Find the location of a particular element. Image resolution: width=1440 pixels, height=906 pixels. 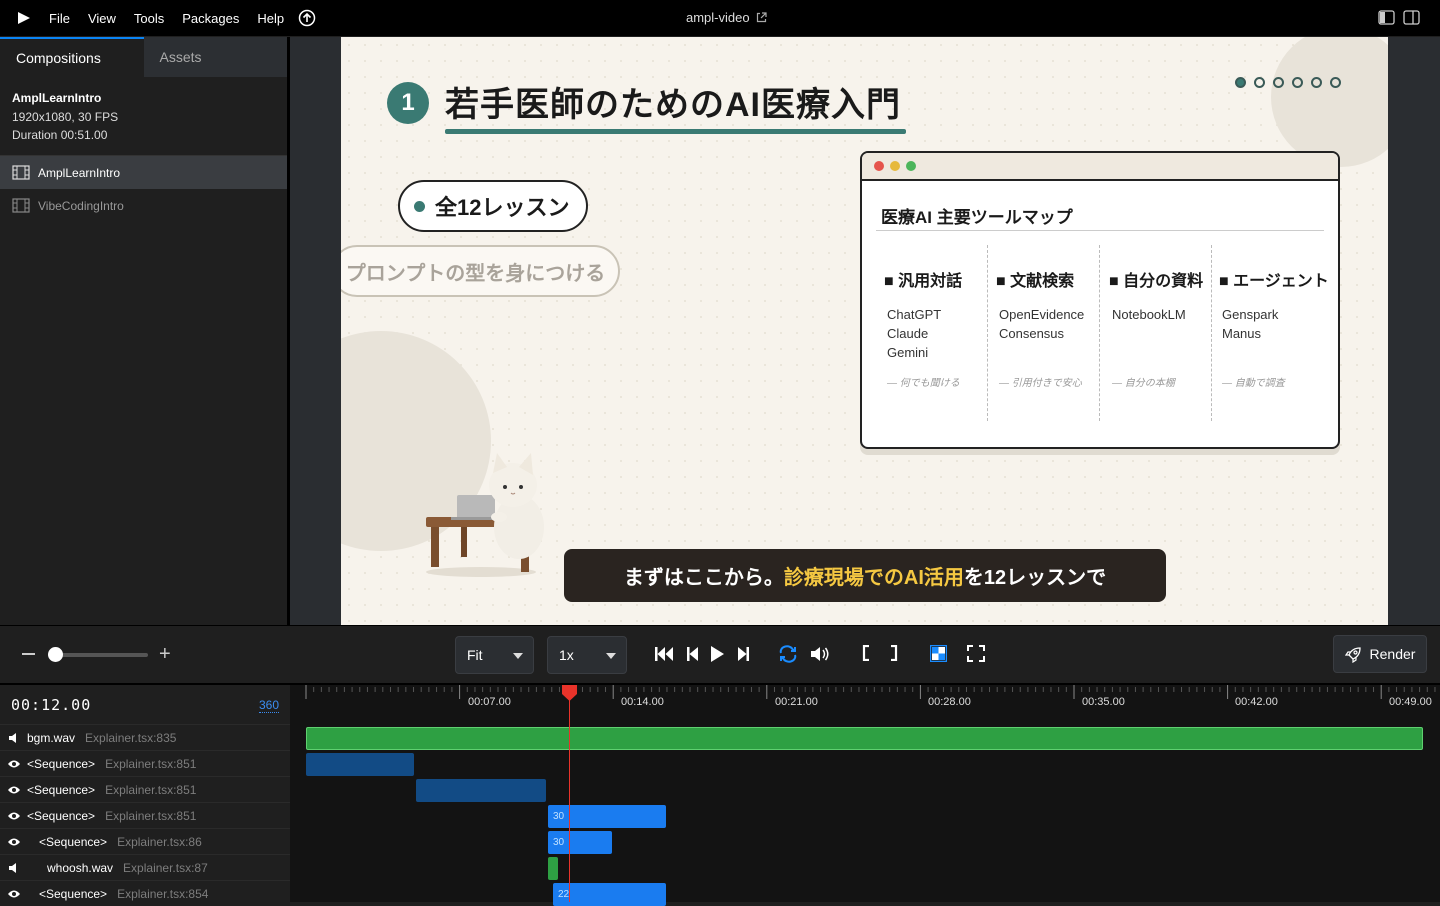

window-titlebar is located at coordinates (1100, 167).